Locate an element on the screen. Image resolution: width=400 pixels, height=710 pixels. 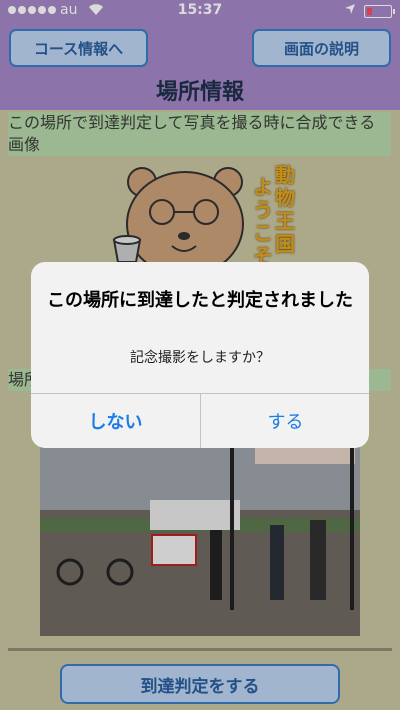
alert-title: この場所に到達したと判定されました is located at coordinates (200, 300).